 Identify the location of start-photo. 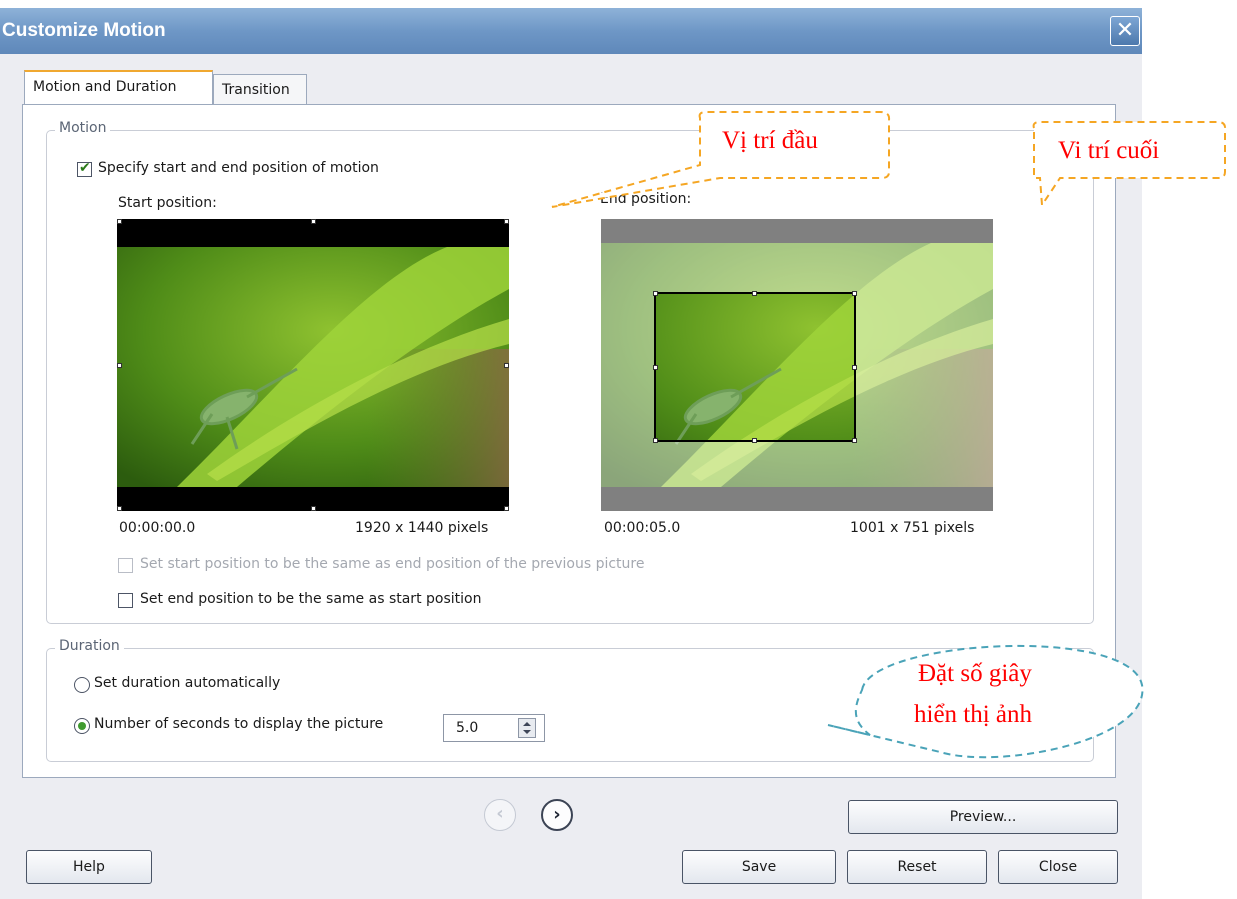
(313, 365).